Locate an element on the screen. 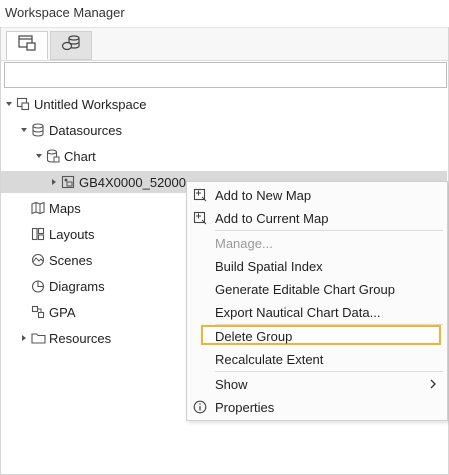 The height and width of the screenshot is (475, 449). layout-icon is located at coordinates (38, 234).